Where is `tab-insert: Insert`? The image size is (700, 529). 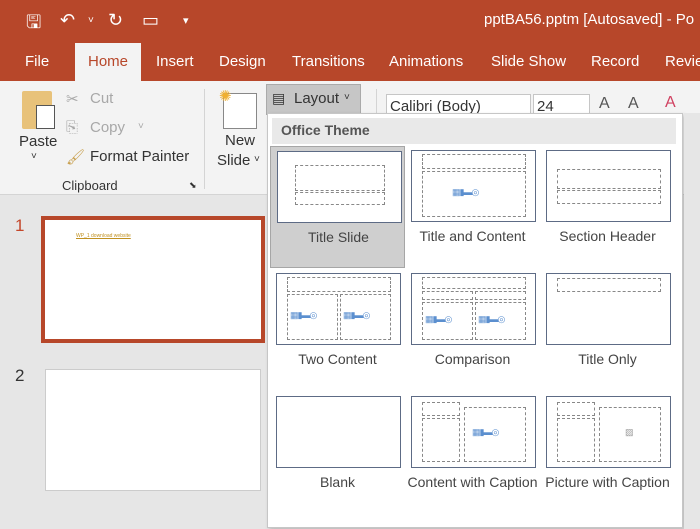 tab-insert: Insert is located at coordinates (175, 61).